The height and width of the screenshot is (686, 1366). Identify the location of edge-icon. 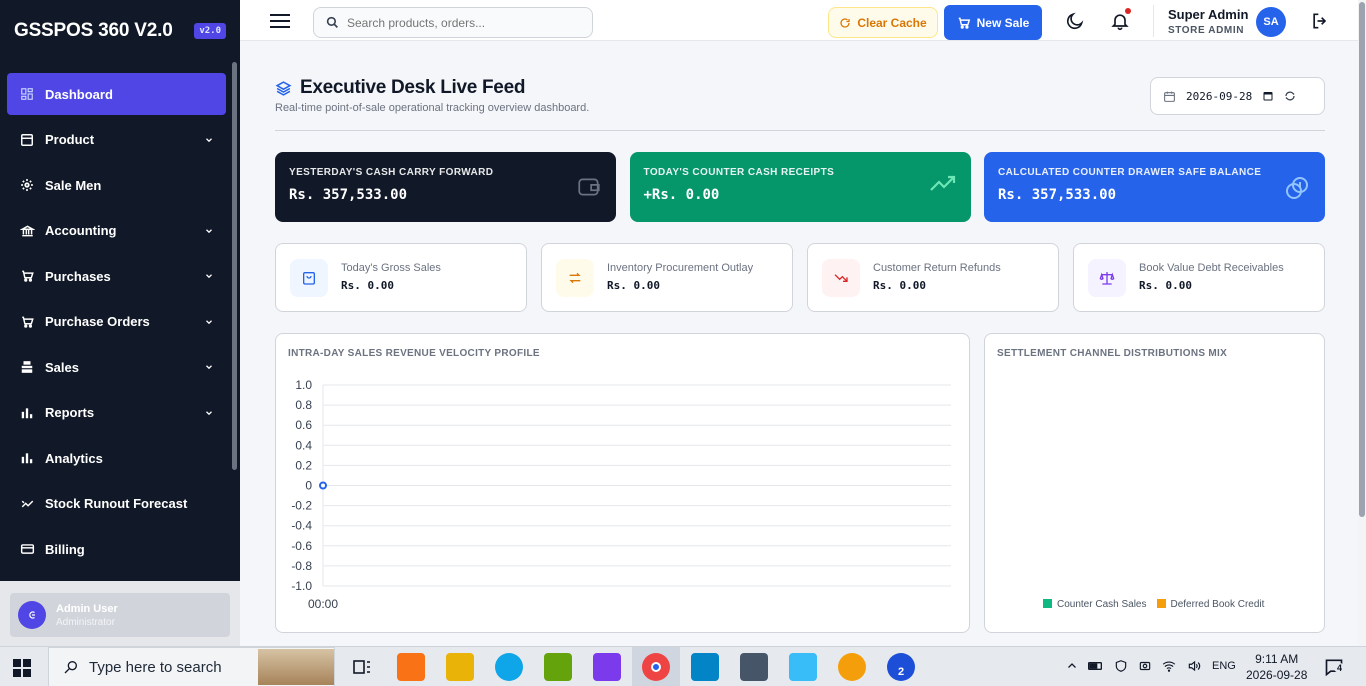
(509, 667).